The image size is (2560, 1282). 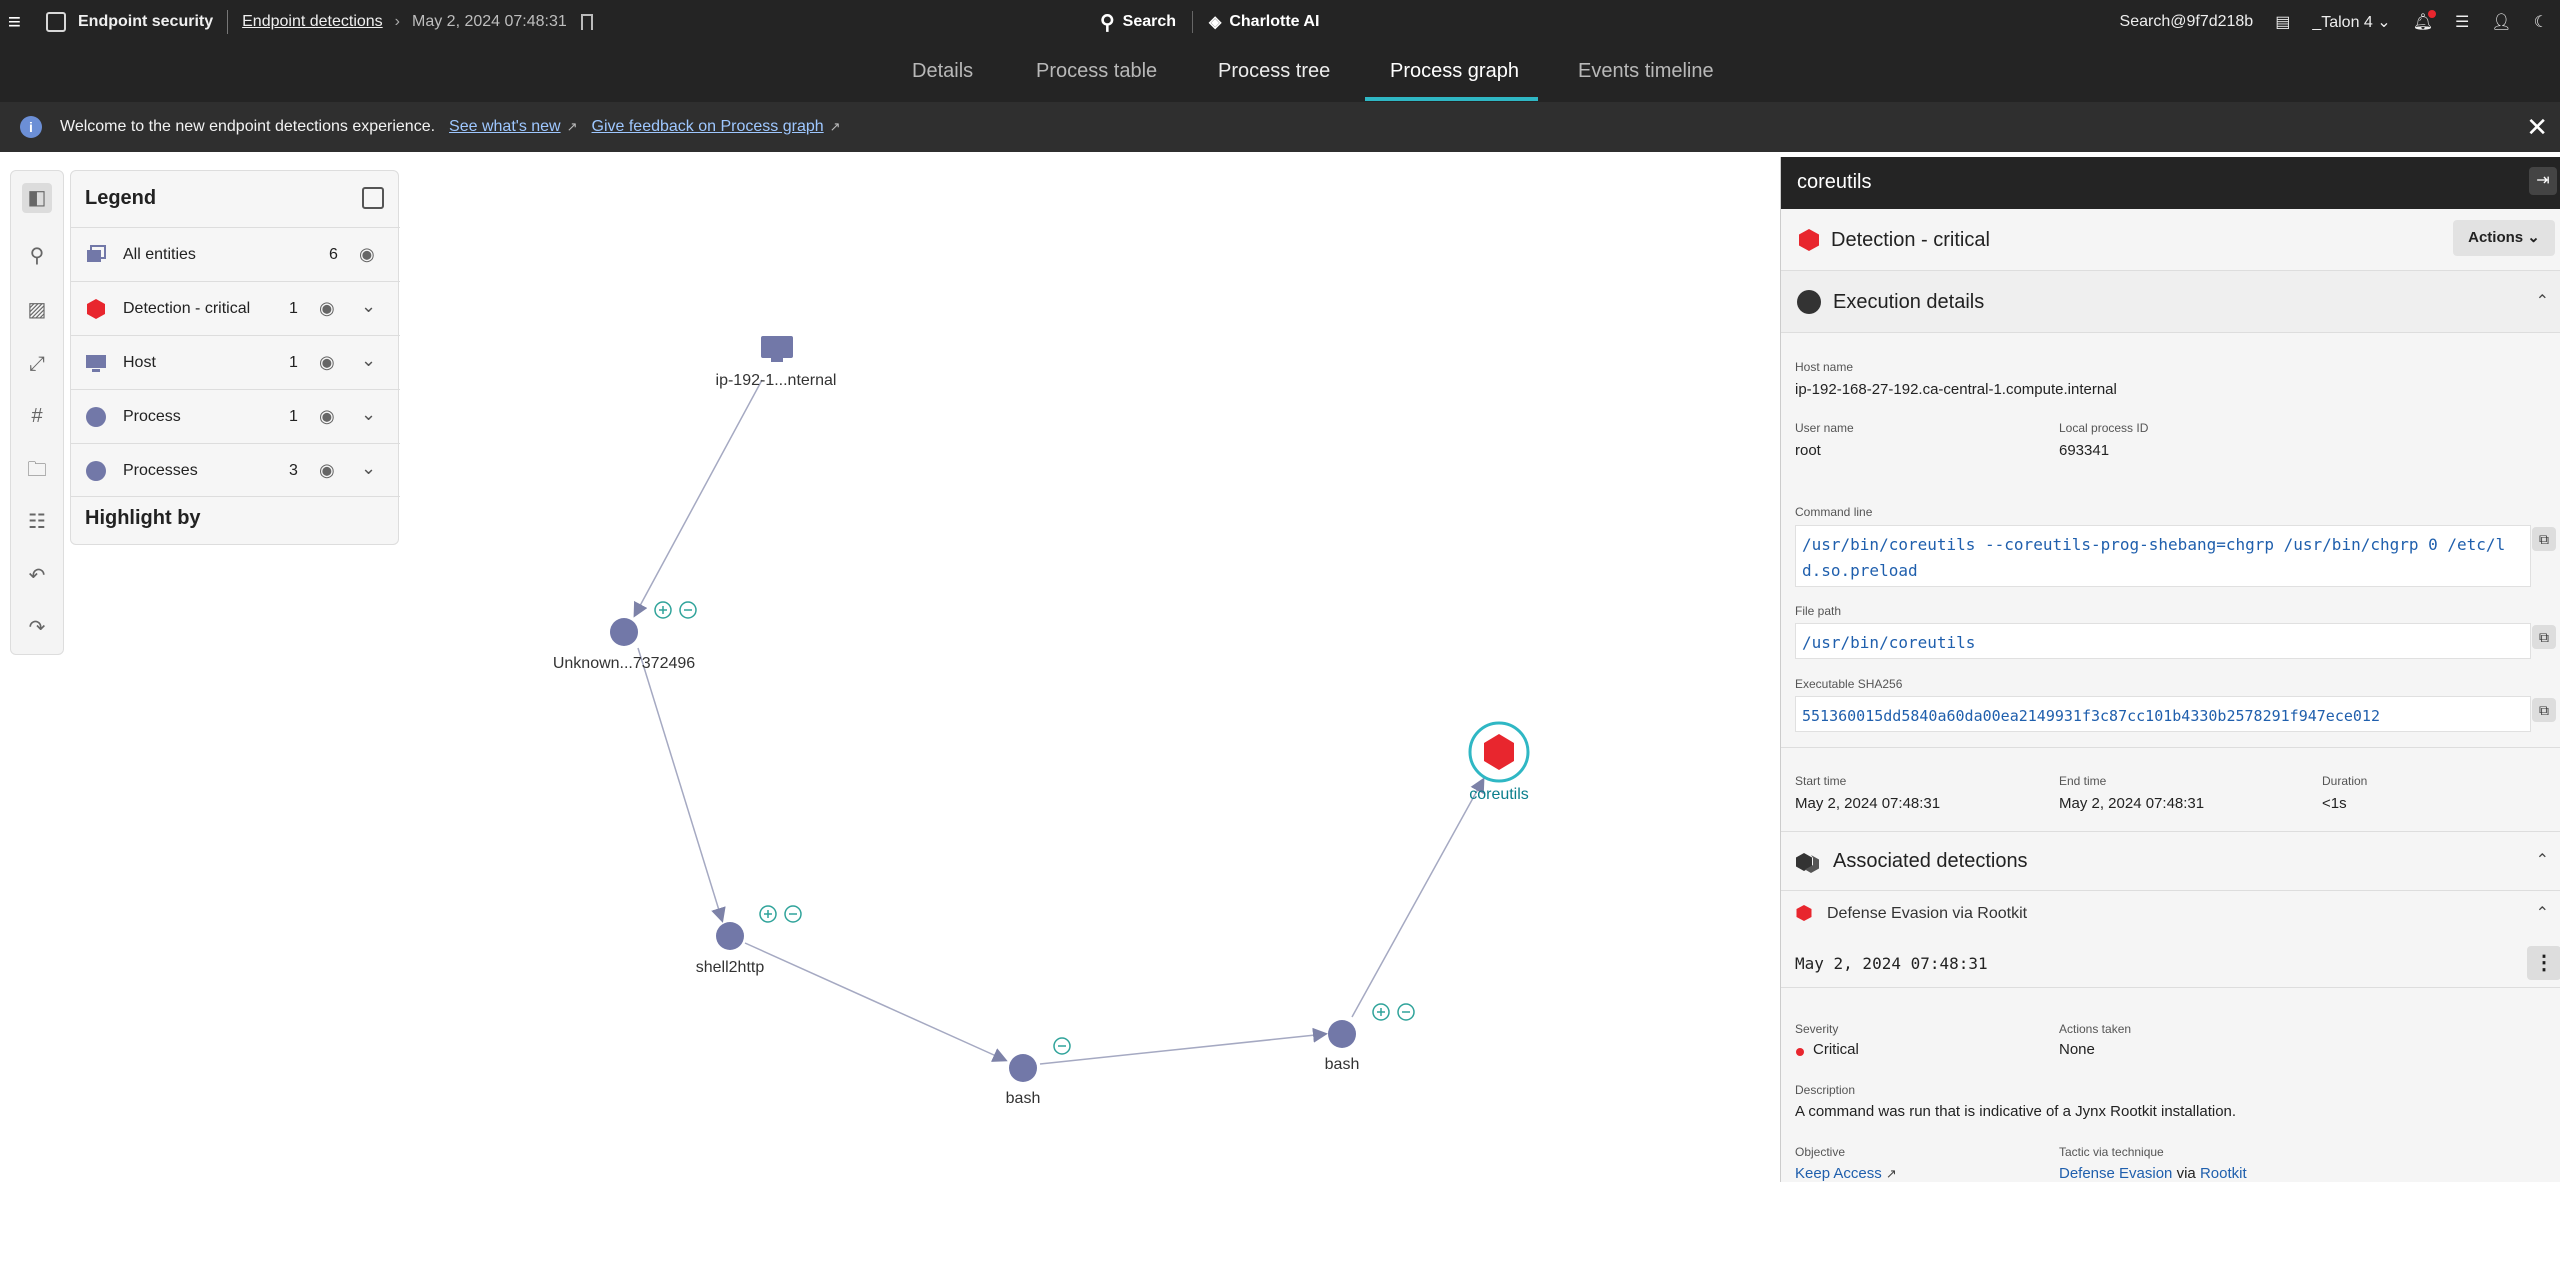 What do you see at coordinates (37, 364) in the screenshot?
I see `fit-to-screen-icon: ⤢` at bounding box center [37, 364].